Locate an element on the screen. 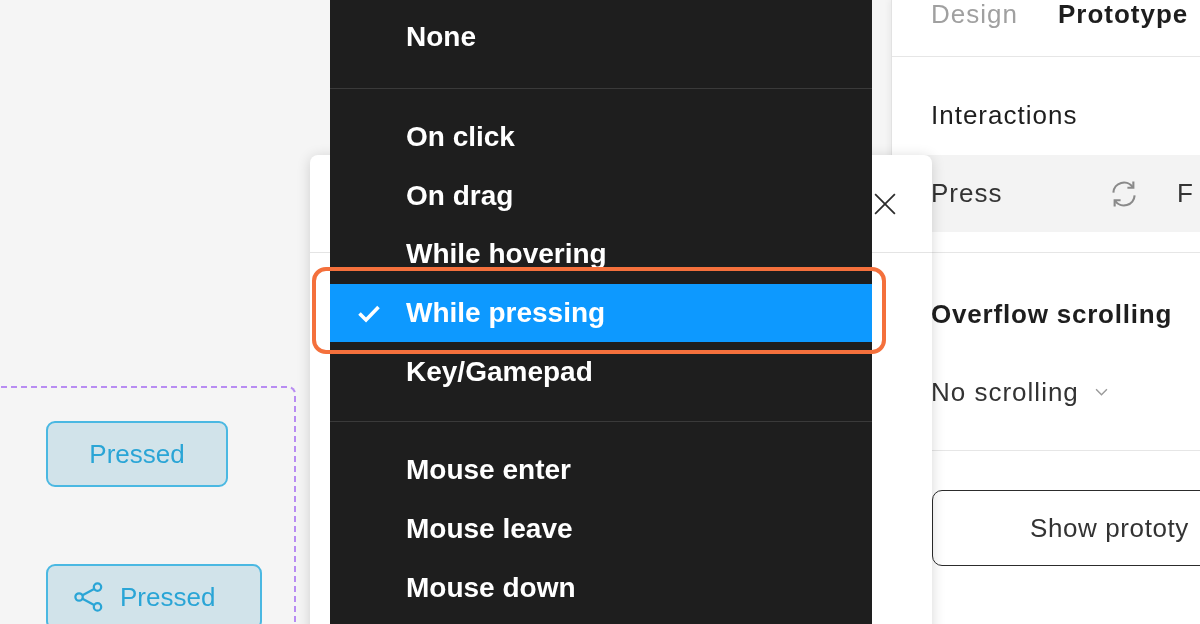 This screenshot has width=1200, height=624. menu-item: None is located at coordinates (601, 37).